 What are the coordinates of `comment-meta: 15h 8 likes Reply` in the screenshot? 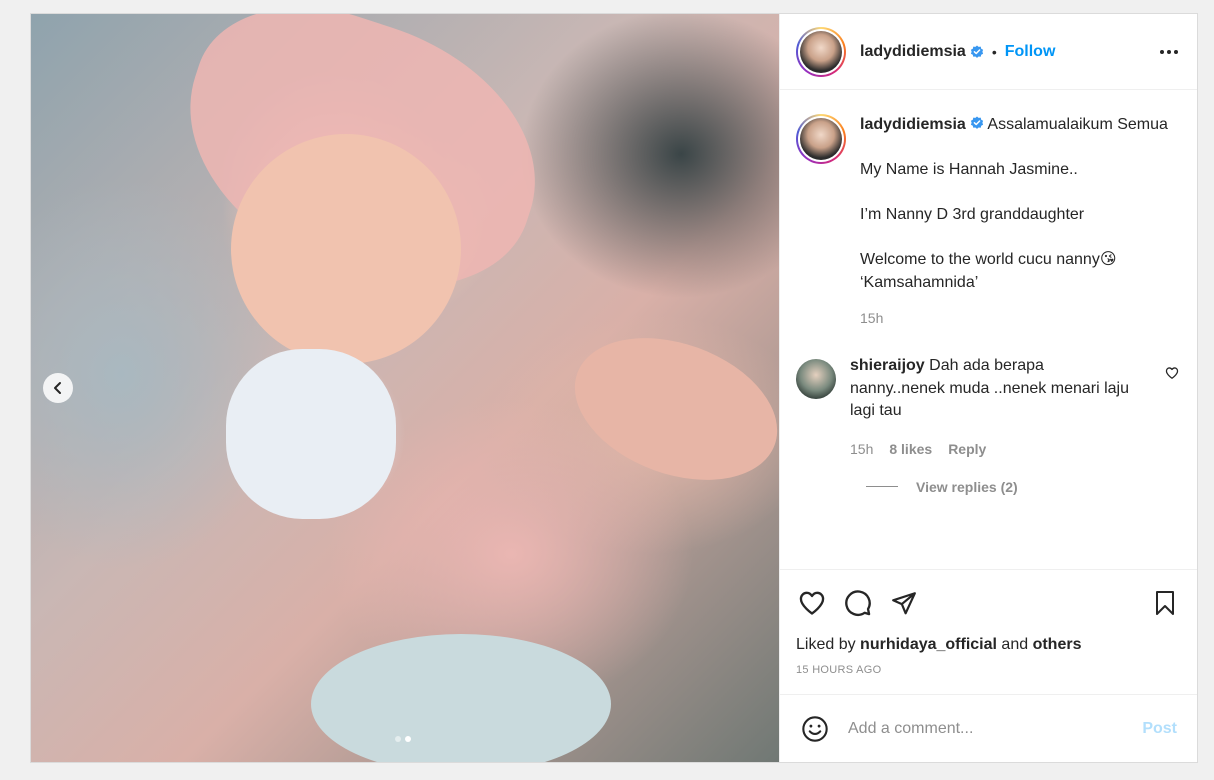 It's located at (995, 449).